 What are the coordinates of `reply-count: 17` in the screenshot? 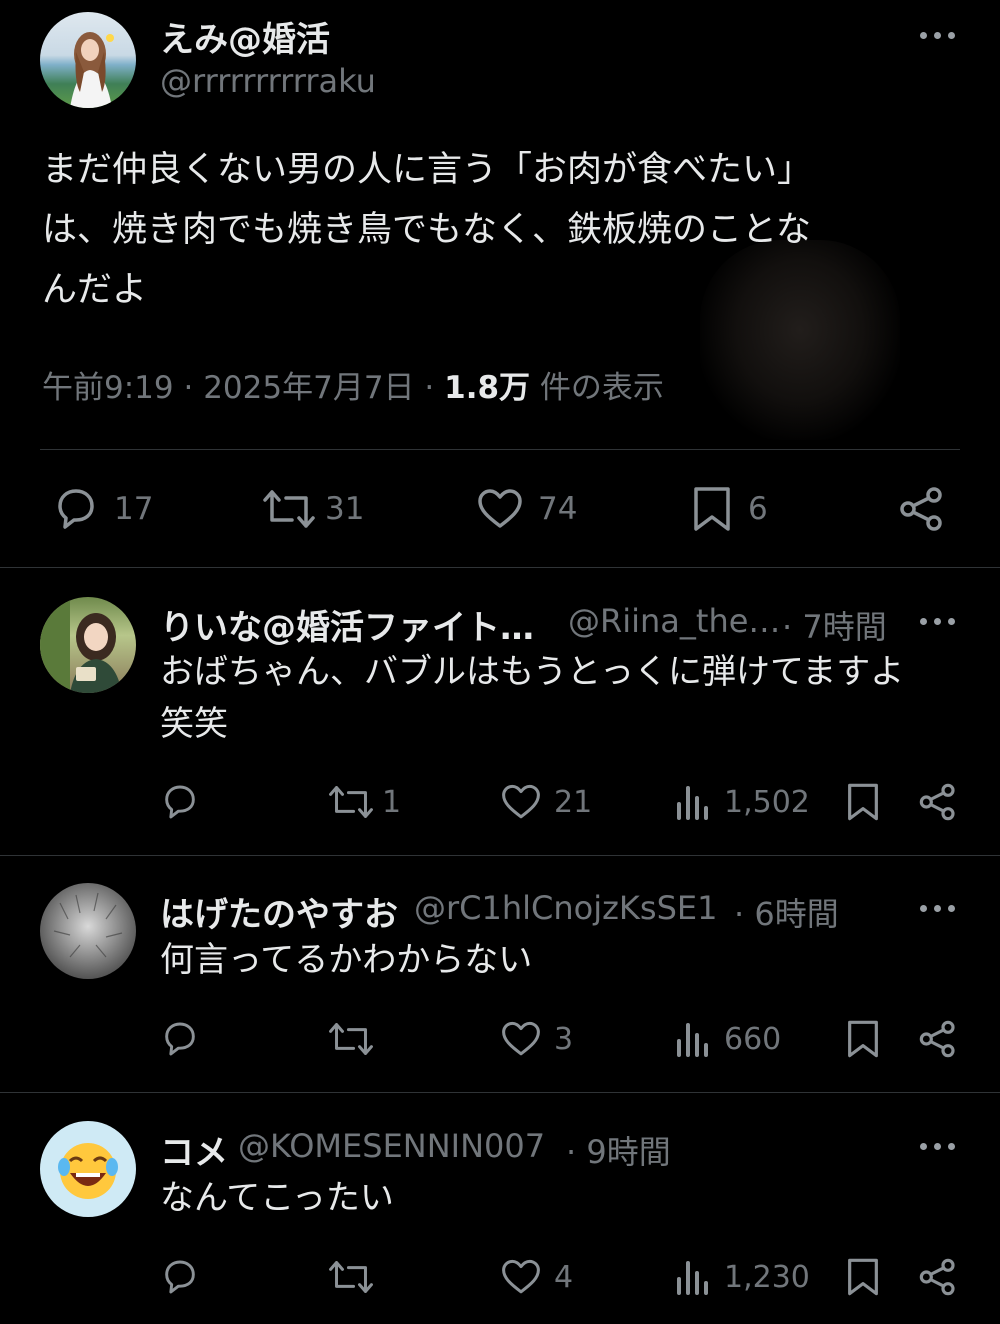 It's located at (134, 509).